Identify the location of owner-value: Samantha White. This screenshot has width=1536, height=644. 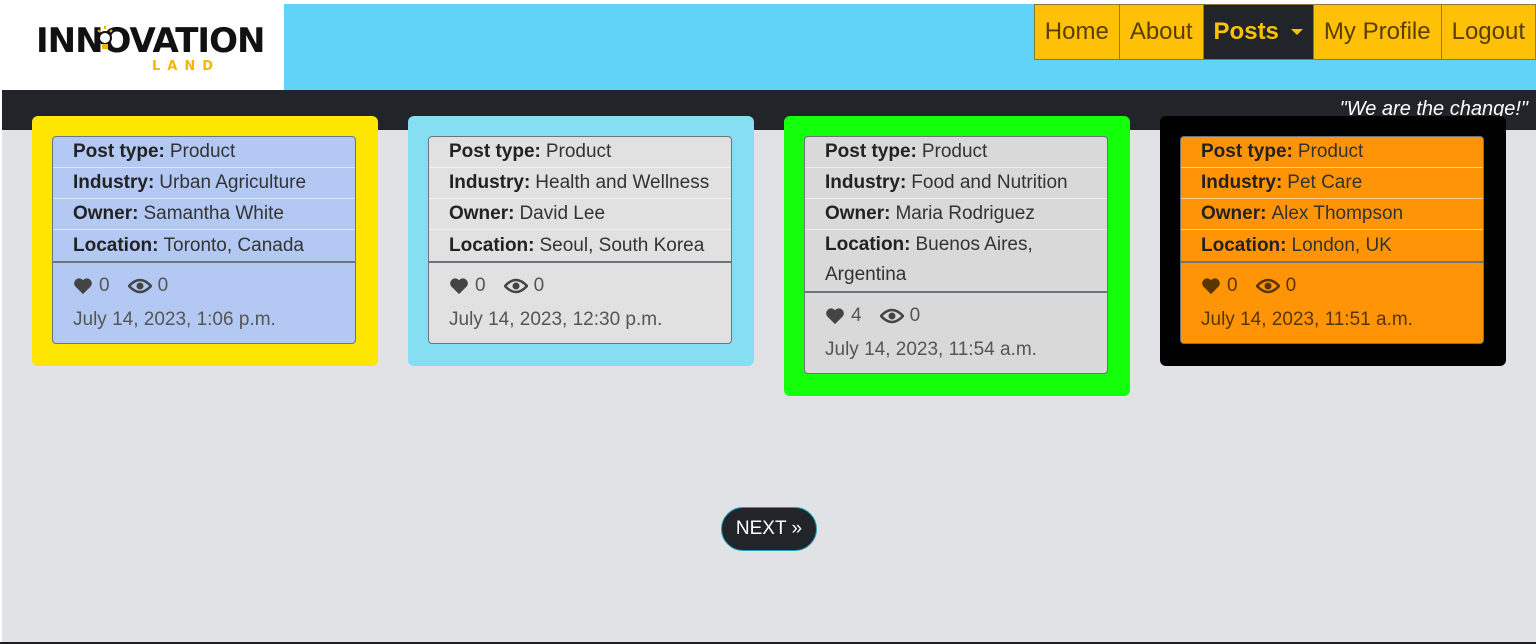
(213, 213).